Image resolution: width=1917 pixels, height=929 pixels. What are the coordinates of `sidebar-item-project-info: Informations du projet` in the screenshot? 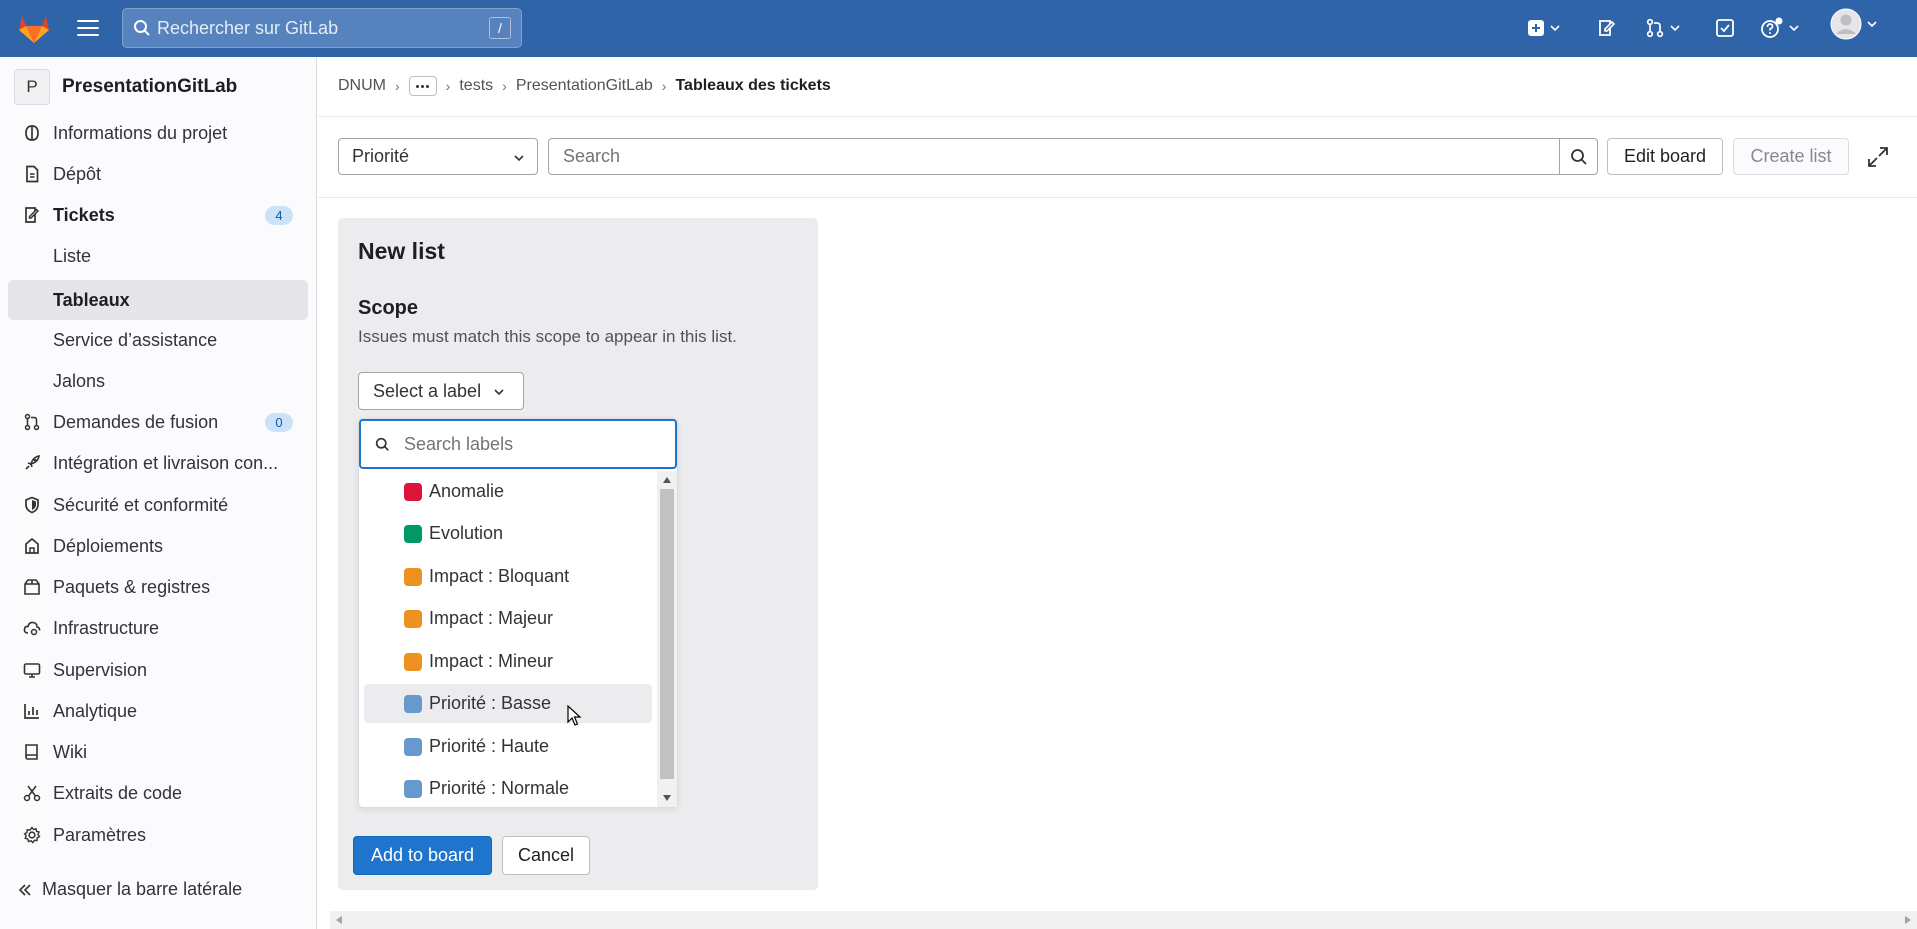 It's located at (158, 133).